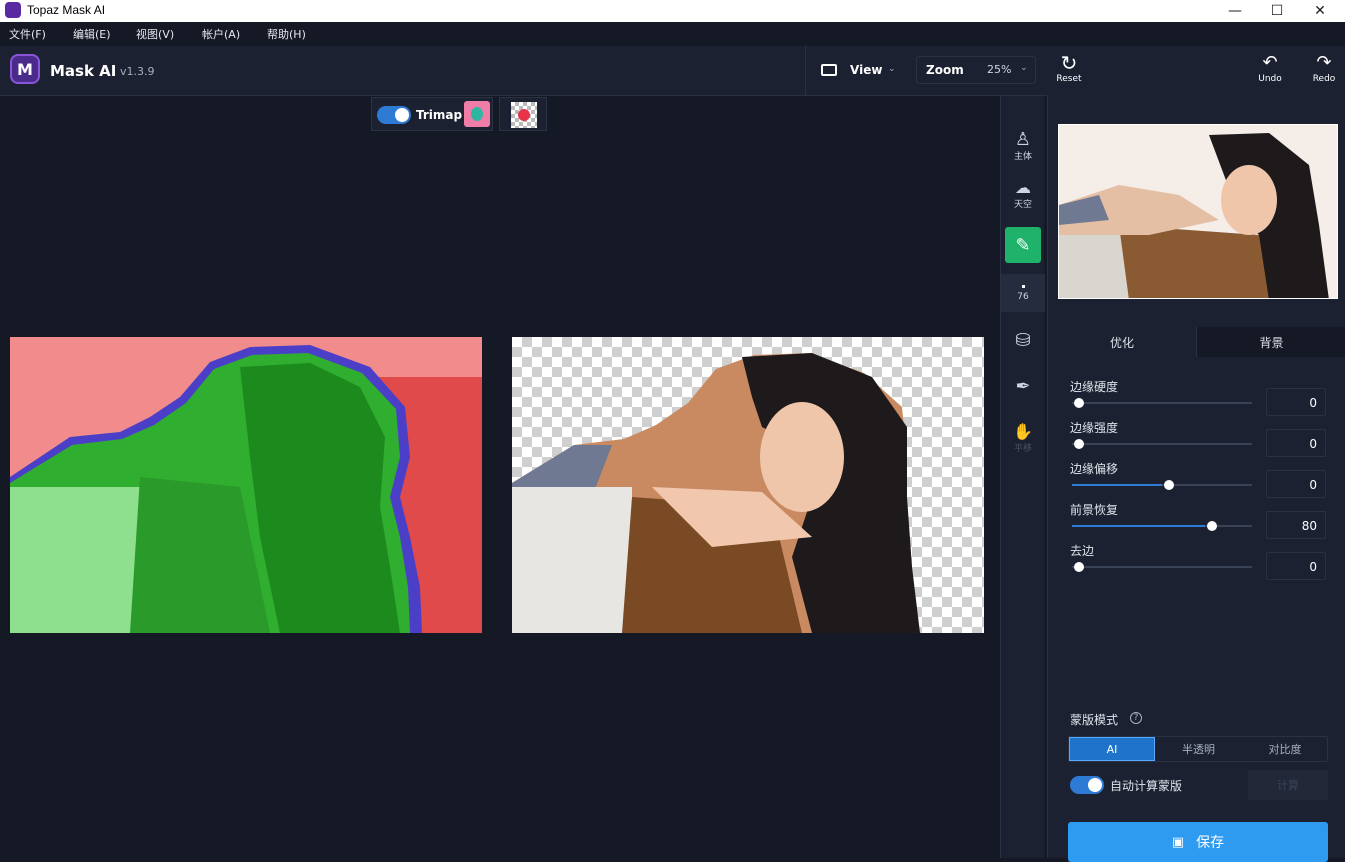  Describe the element at coordinates (1022, 477) in the screenshot. I see `tool-sidebar: ♙ 主体 ☁ 天空 ✎ 76 ⛁ ✒ ✋ 平移` at that location.